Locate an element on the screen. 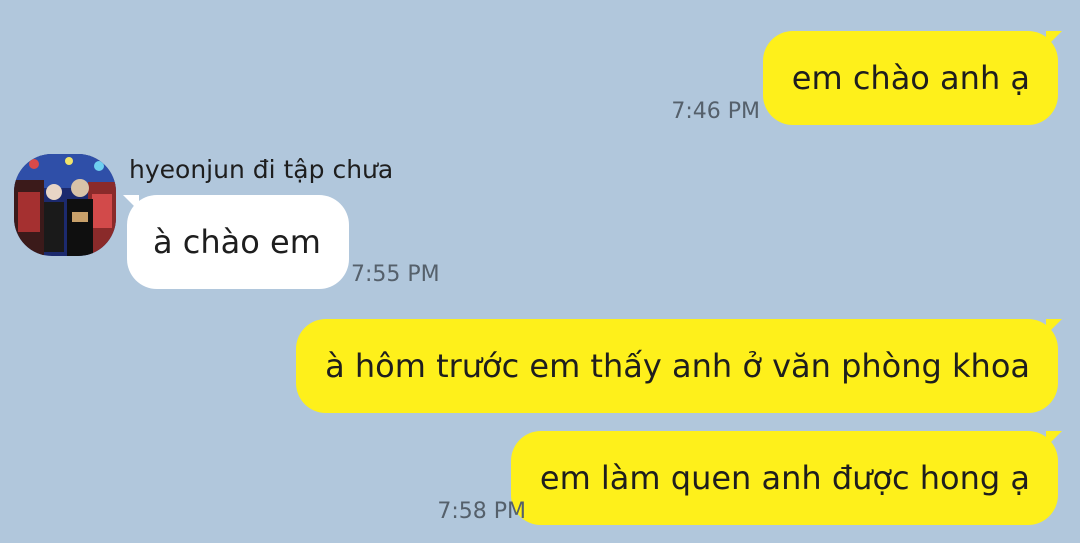 The width and height of the screenshot is (1080, 543). message-bubble-outgoing: em chào anh ạ is located at coordinates (912, 78).